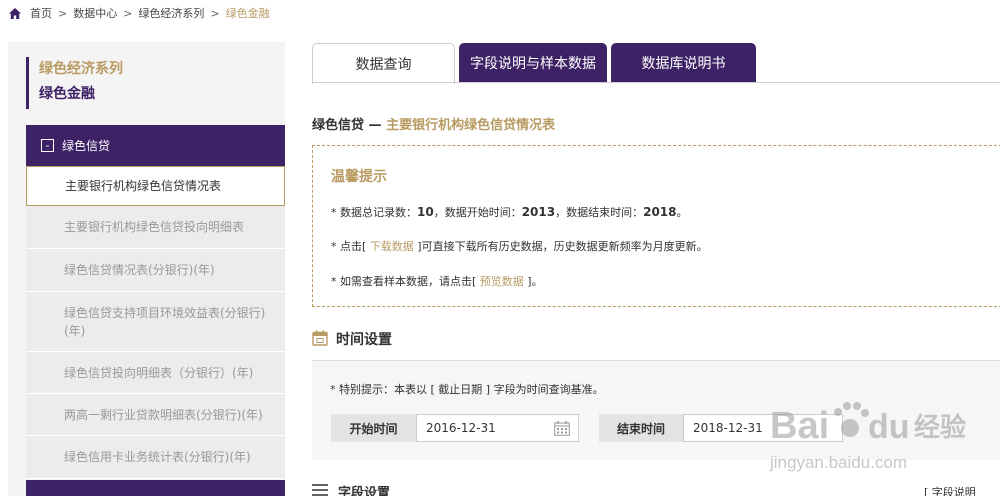 The width and height of the screenshot is (1000, 496). What do you see at coordinates (155, 186) in the screenshot?
I see `sidebar-item-main-banks-green-credit: 主要银行机构绿色信贷情况表` at bounding box center [155, 186].